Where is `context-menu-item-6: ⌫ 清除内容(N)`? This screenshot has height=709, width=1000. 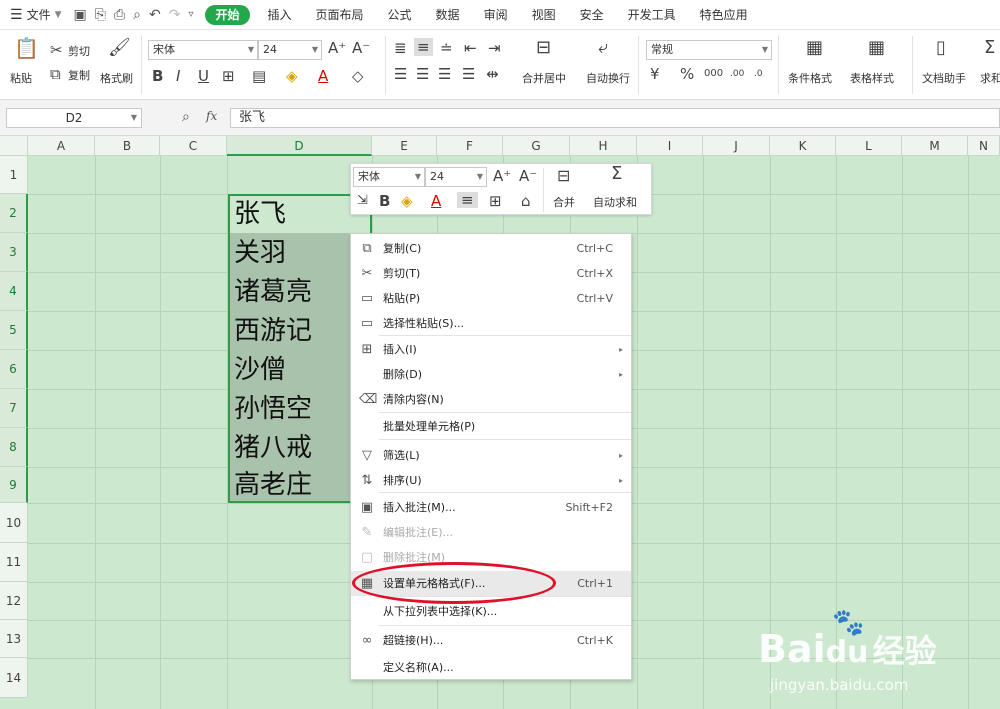 context-menu-item-6: ⌫ 清除内容(N) is located at coordinates (491, 399).